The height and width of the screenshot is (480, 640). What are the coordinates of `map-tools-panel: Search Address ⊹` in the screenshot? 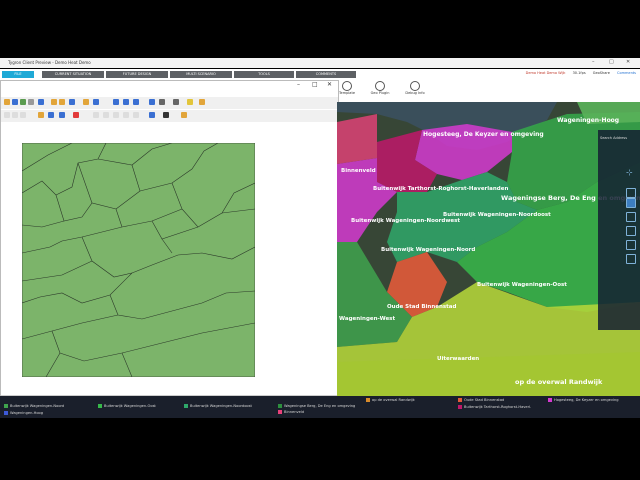 It's located at (619, 230).